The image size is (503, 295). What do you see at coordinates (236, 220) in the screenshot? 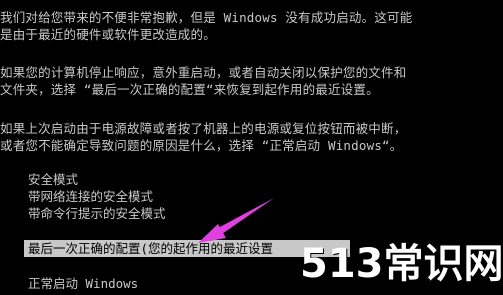
I see `pointer-arrow-icon` at bounding box center [236, 220].